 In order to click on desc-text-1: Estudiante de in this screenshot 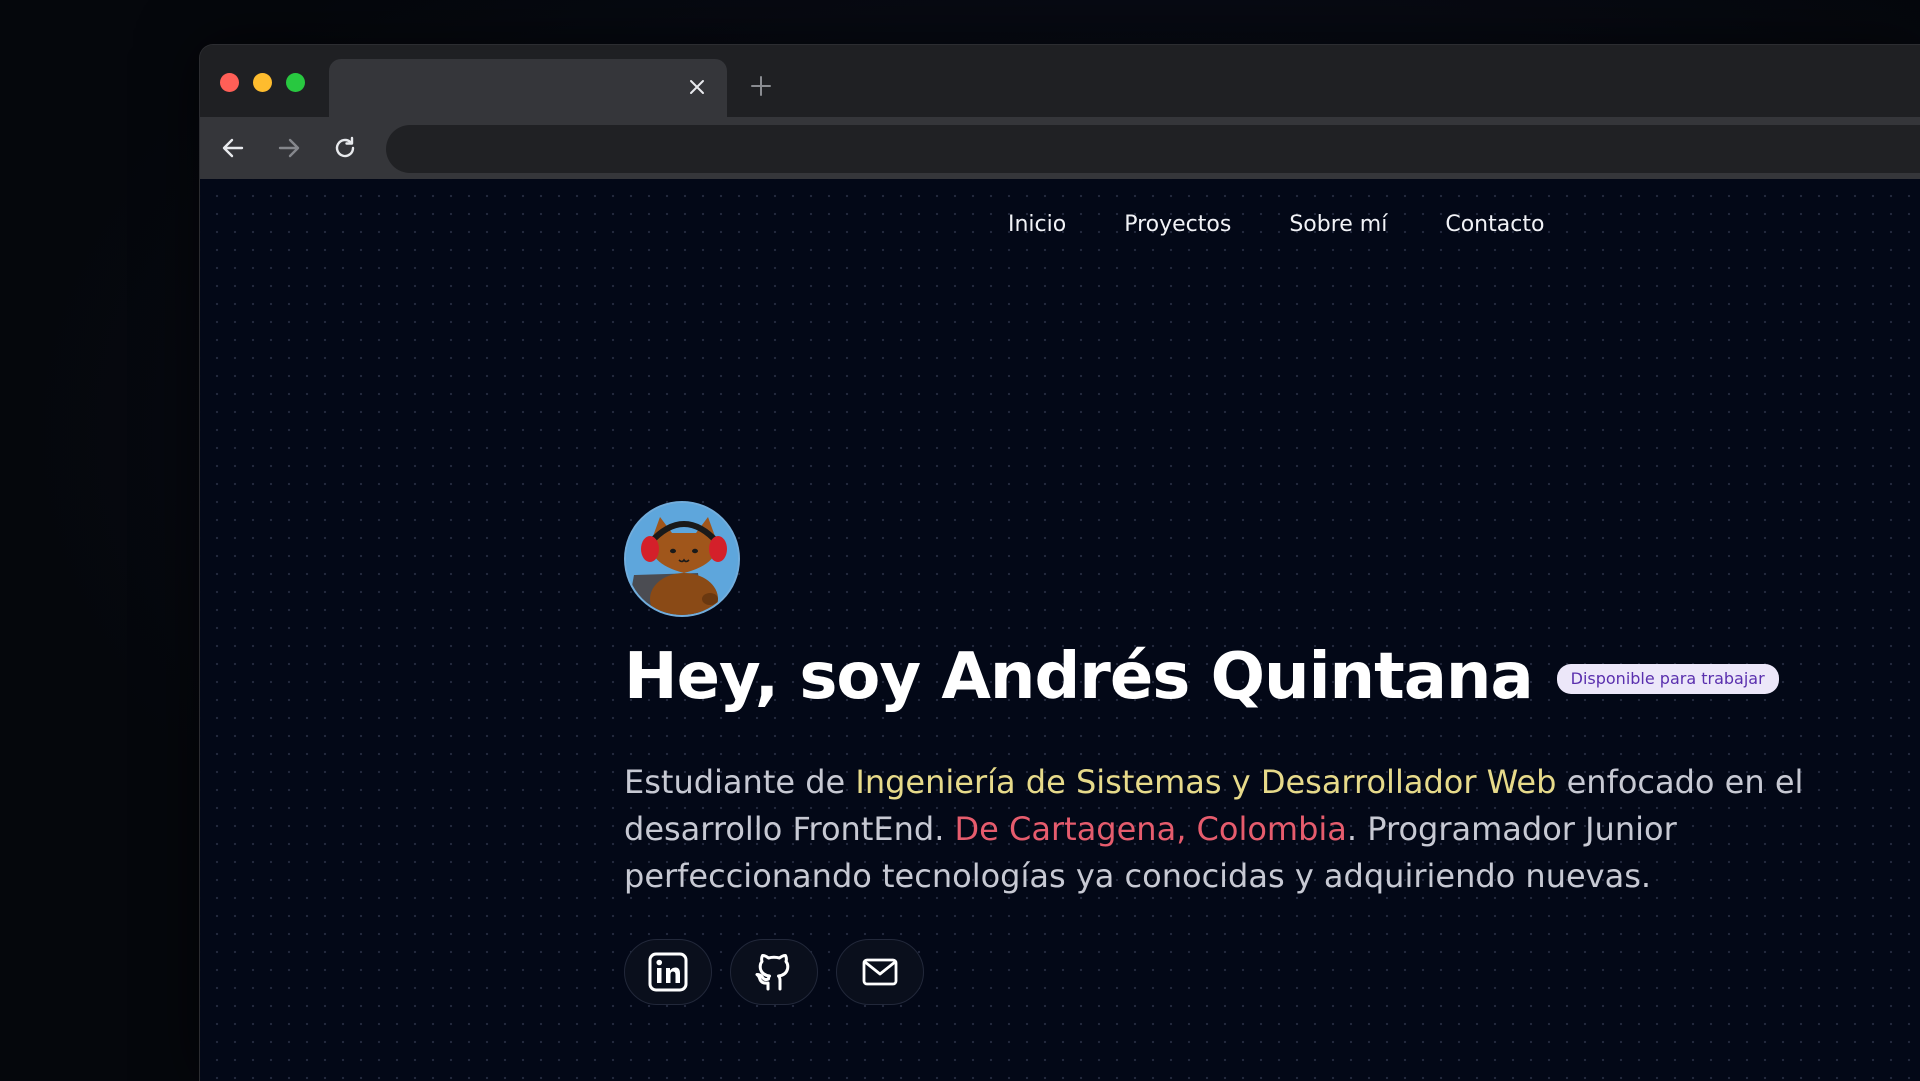, I will do `click(740, 782)`.